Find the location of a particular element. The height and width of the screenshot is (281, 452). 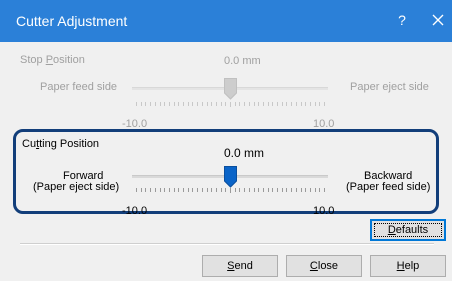

window-title: Cutter Adjustment is located at coordinates (72, 21).